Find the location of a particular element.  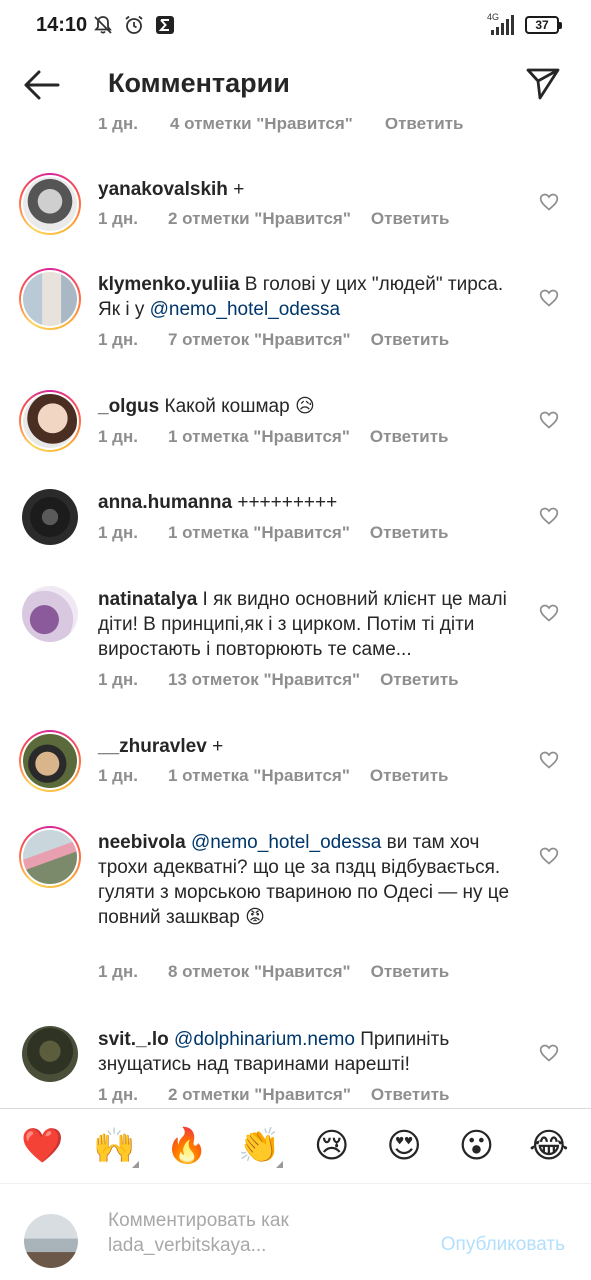

emoji-crying-button: 😢 is located at coordinates (332, 1146).